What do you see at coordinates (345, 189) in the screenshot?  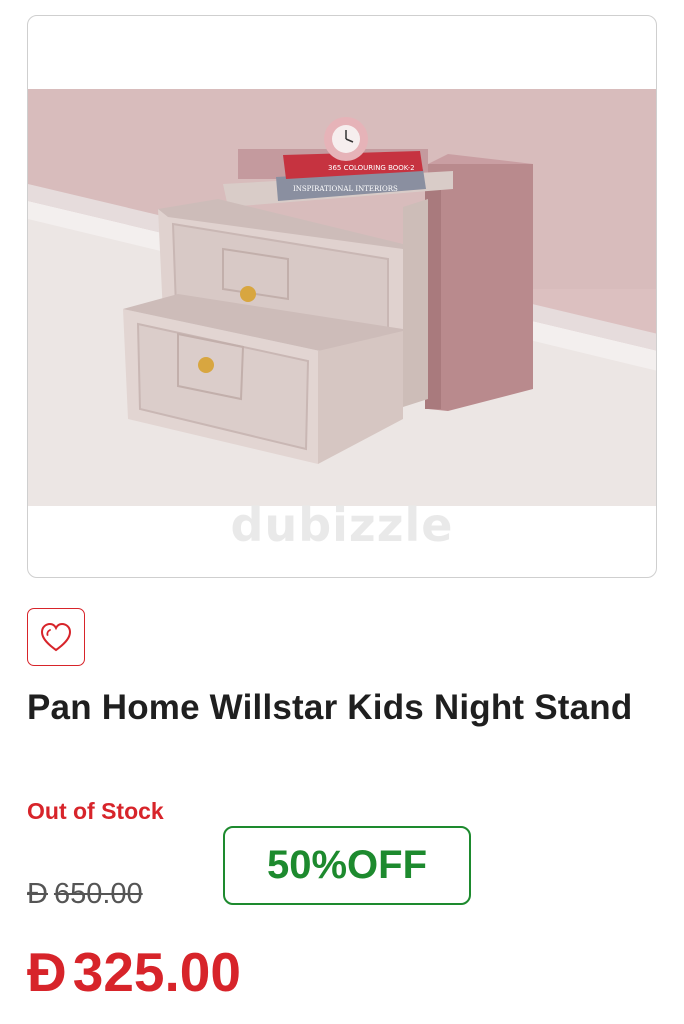 I see `book-title-bottom: INSPIRATIONAL INTERIORS` at bounding box center [345, 189].